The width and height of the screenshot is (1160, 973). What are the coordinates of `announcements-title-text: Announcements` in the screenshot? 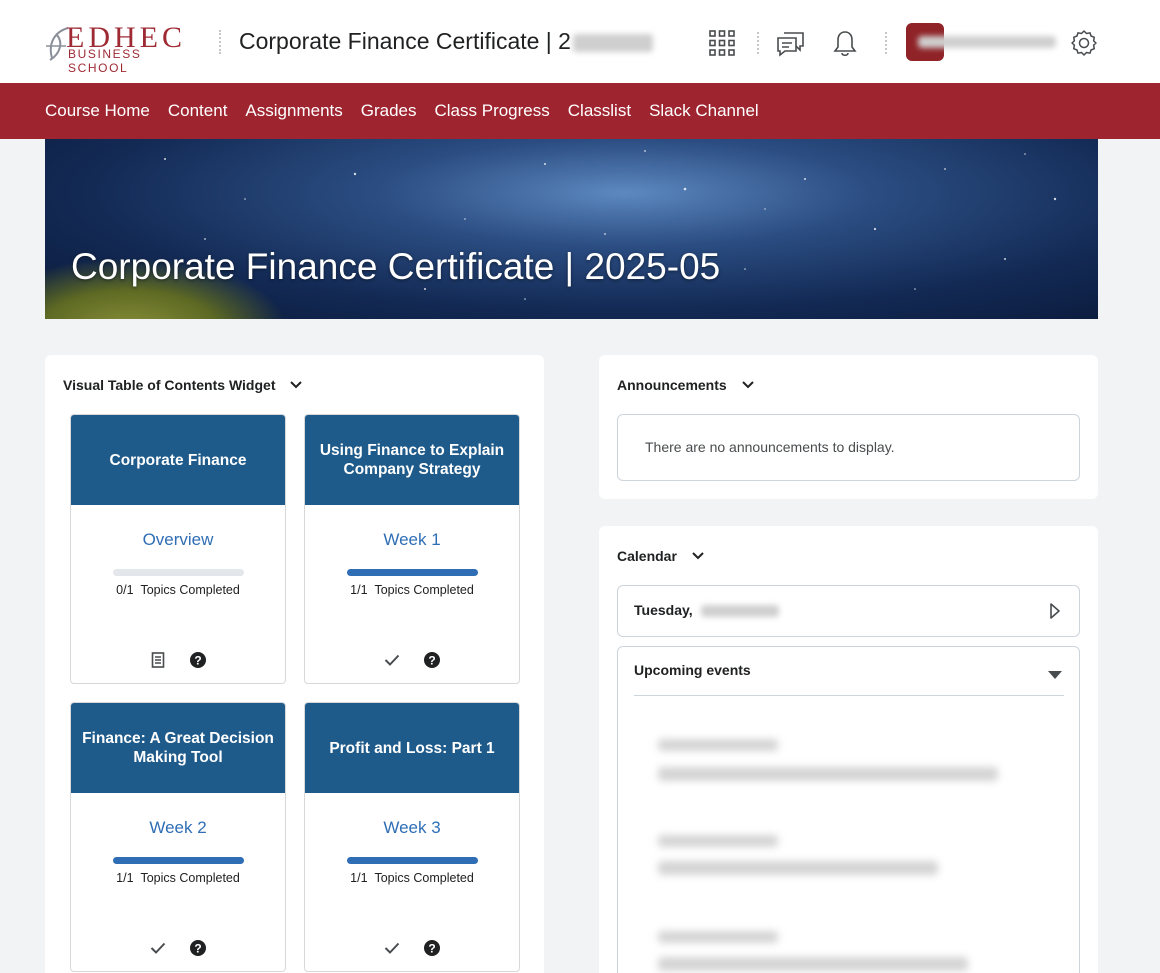 It's located at (672, 385).